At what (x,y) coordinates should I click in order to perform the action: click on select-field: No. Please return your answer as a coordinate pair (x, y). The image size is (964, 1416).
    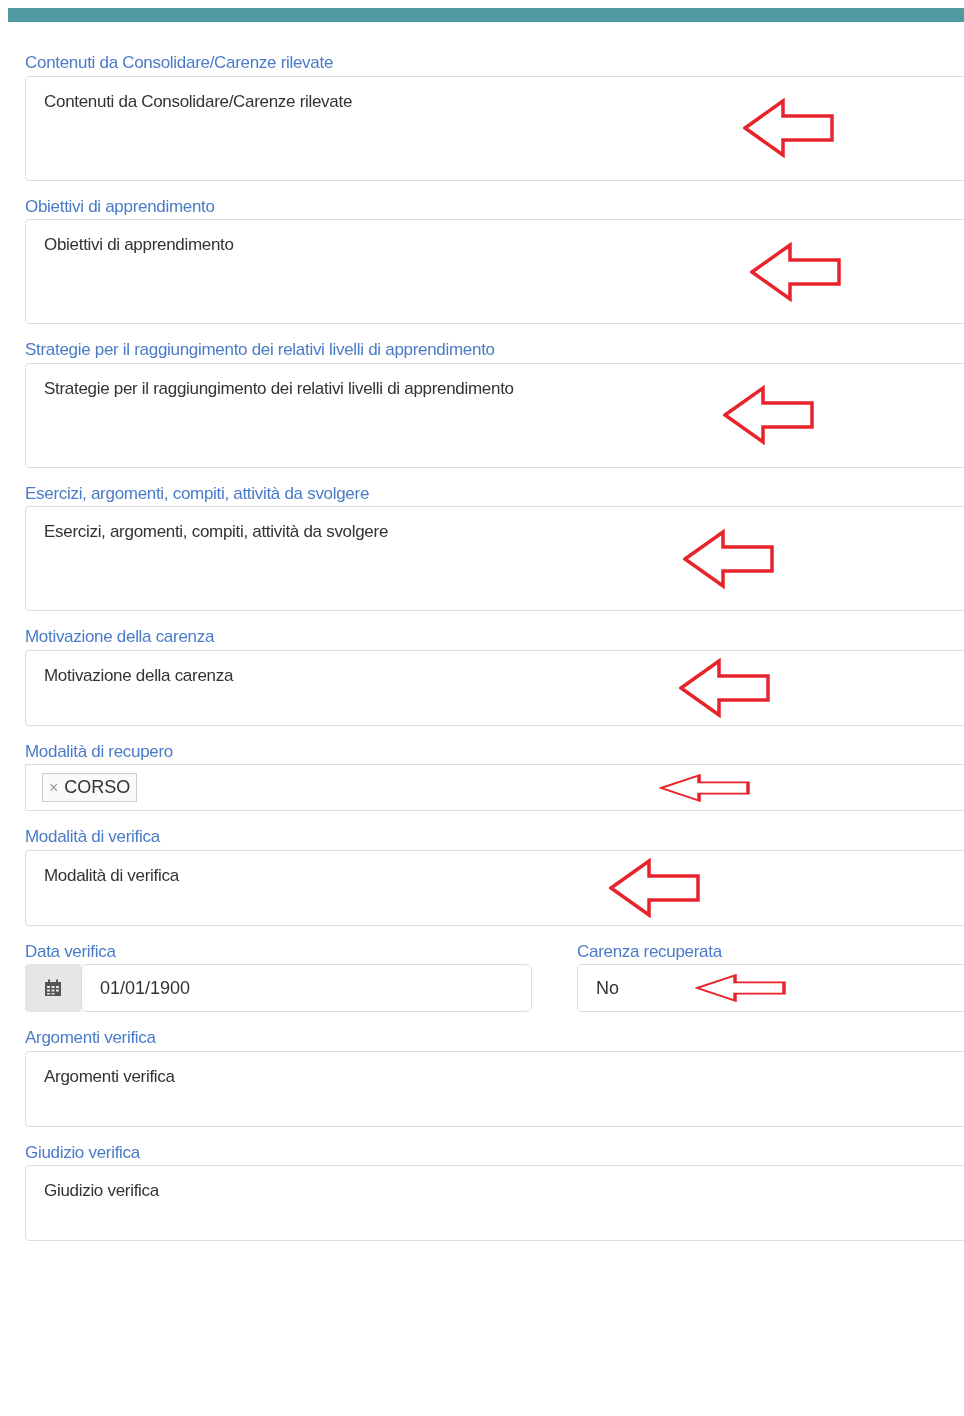
    Looking at the image, I should click on (770, 988).